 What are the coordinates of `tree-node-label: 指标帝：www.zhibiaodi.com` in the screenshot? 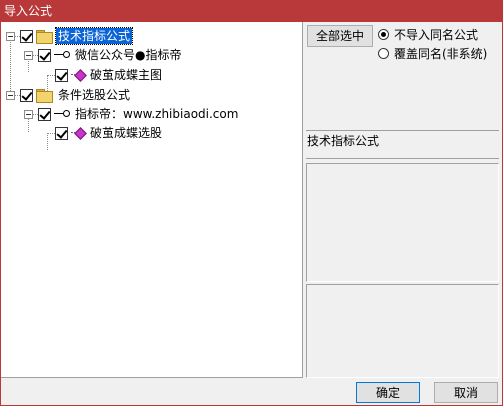 It's located at (156, 114).